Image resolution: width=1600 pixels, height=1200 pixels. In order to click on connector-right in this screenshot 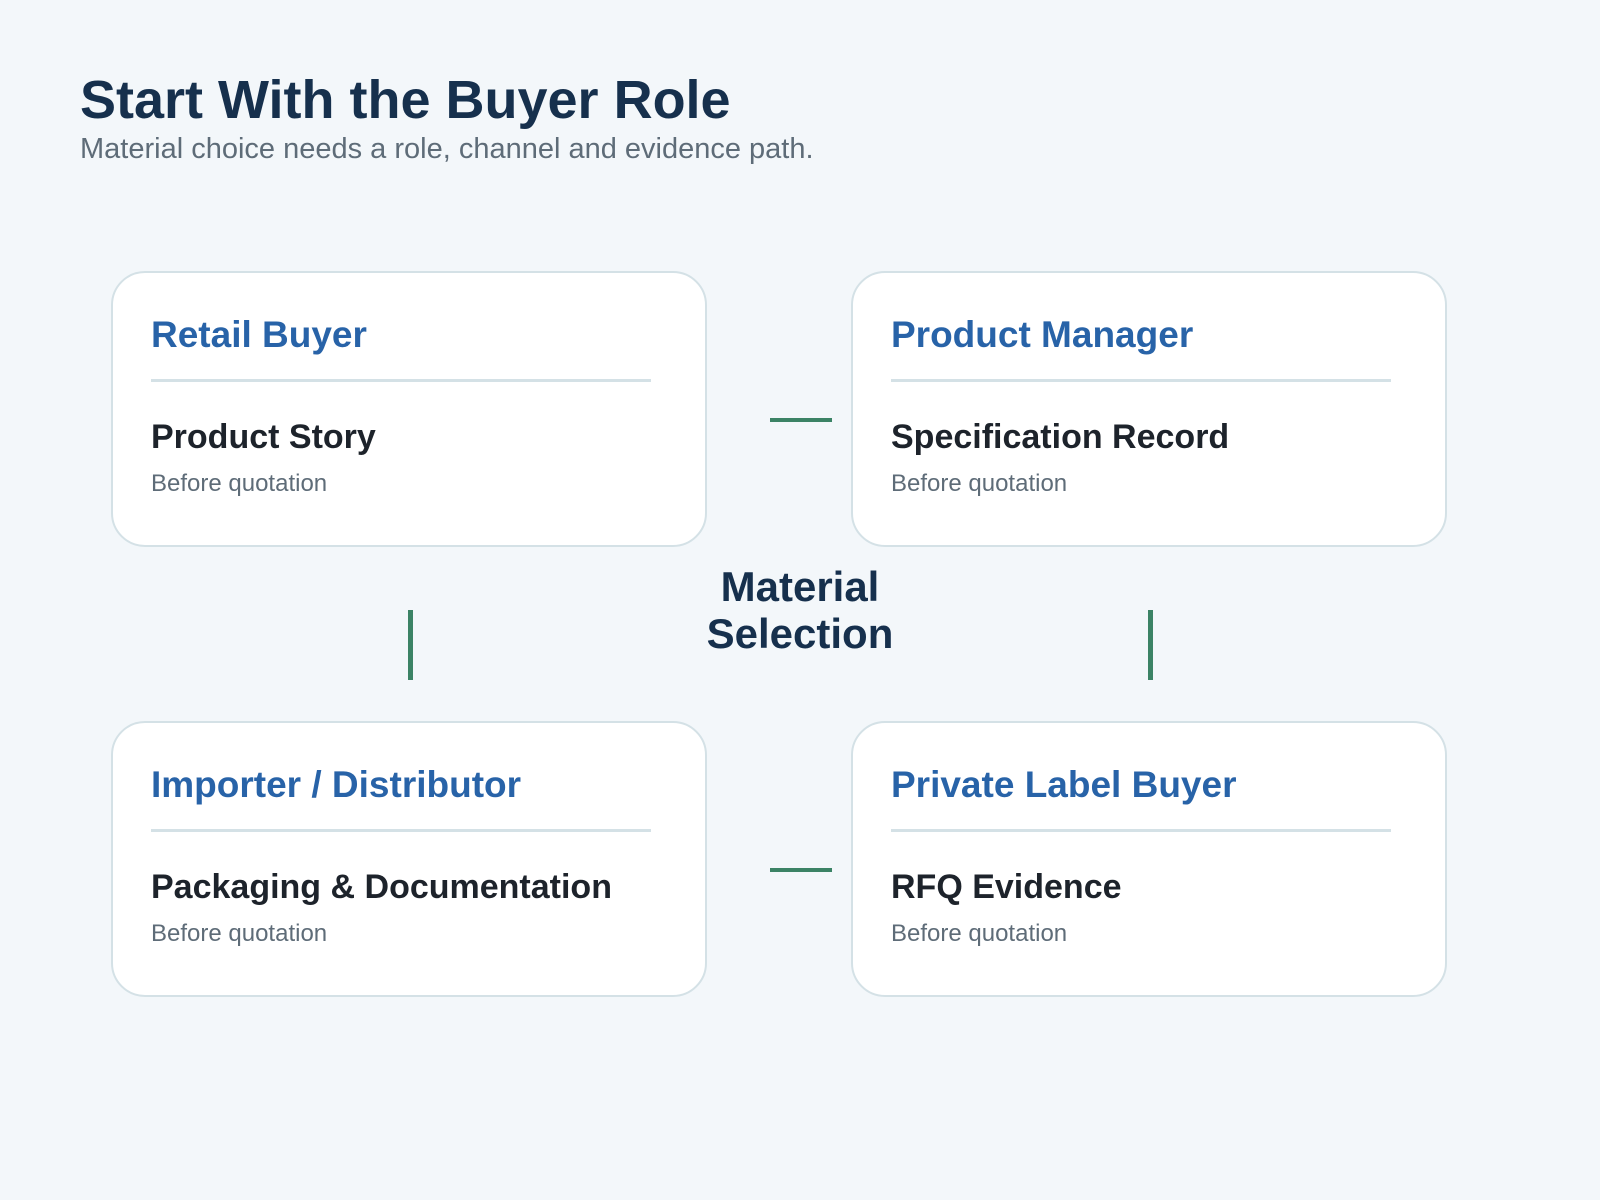, I will do `click(1150, 645)`.